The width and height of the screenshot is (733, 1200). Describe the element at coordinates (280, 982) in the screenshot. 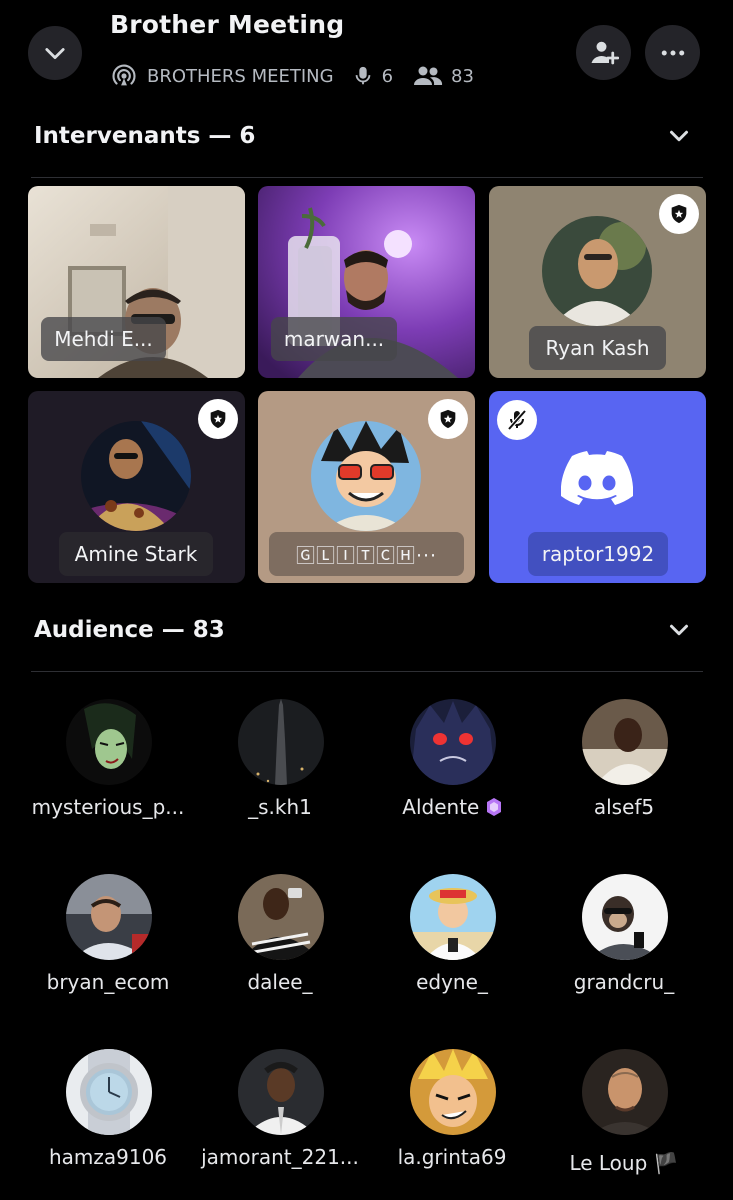

I see `audience-name: dalee_` at that location.